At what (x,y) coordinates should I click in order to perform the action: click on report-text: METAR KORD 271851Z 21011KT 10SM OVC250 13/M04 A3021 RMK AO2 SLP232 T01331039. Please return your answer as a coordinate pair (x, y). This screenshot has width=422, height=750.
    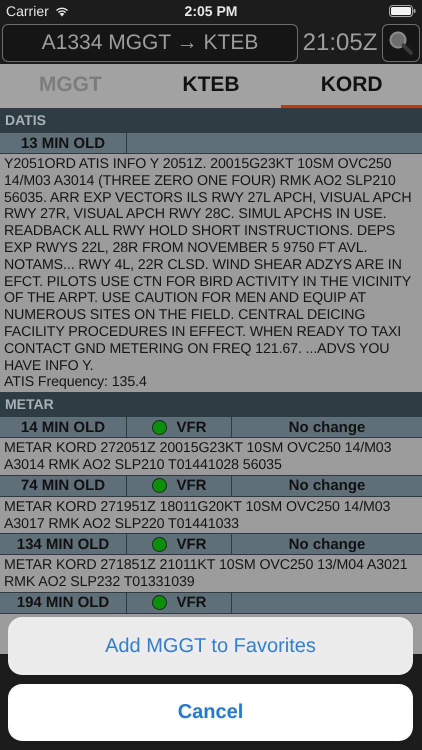
    Looking at the image, I should click on (206, 574).